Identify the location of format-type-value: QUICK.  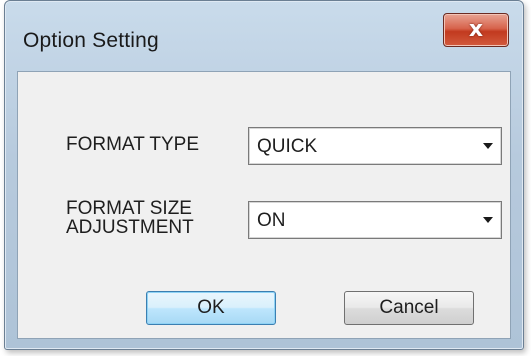
(287, 146).